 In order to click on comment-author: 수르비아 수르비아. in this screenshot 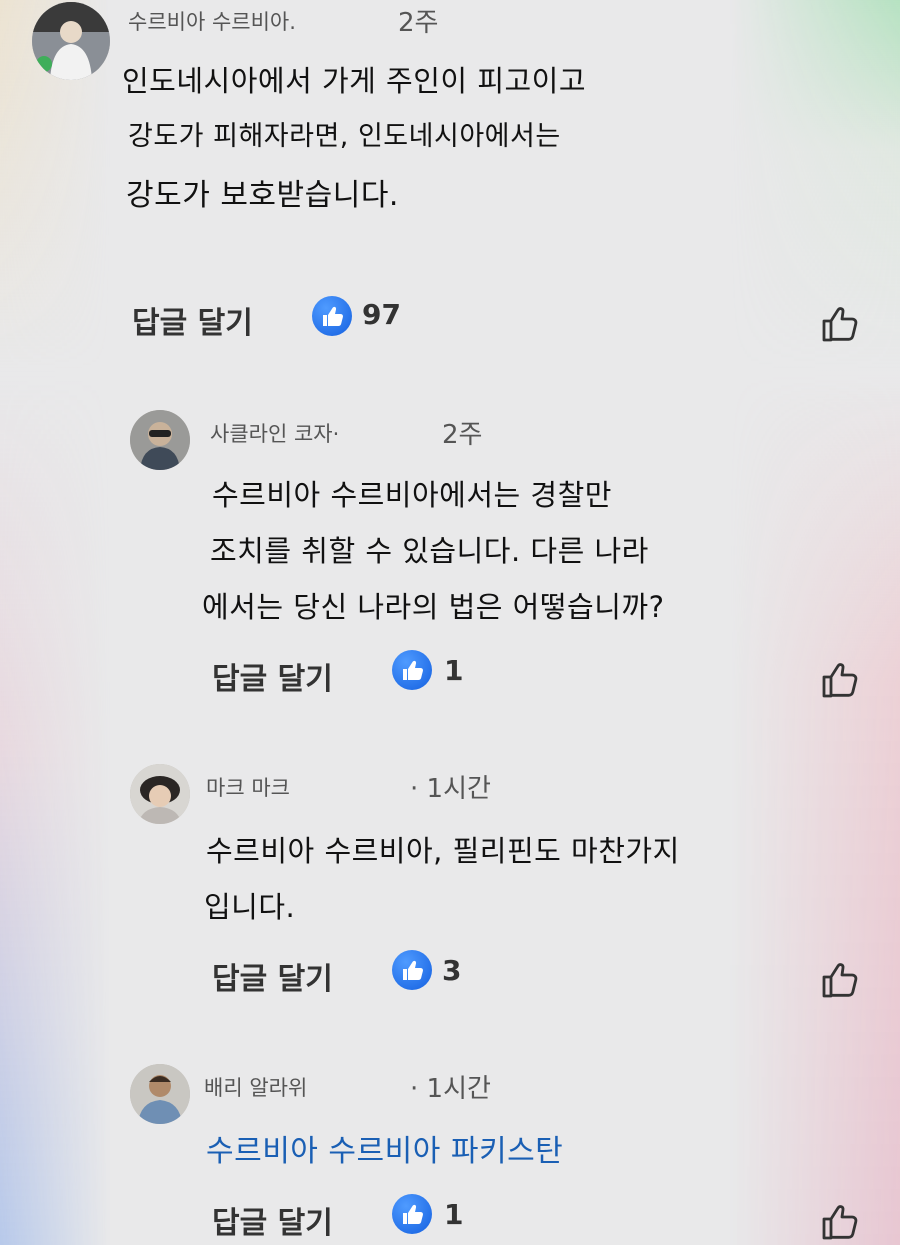, I will do `click(212, 21)`.